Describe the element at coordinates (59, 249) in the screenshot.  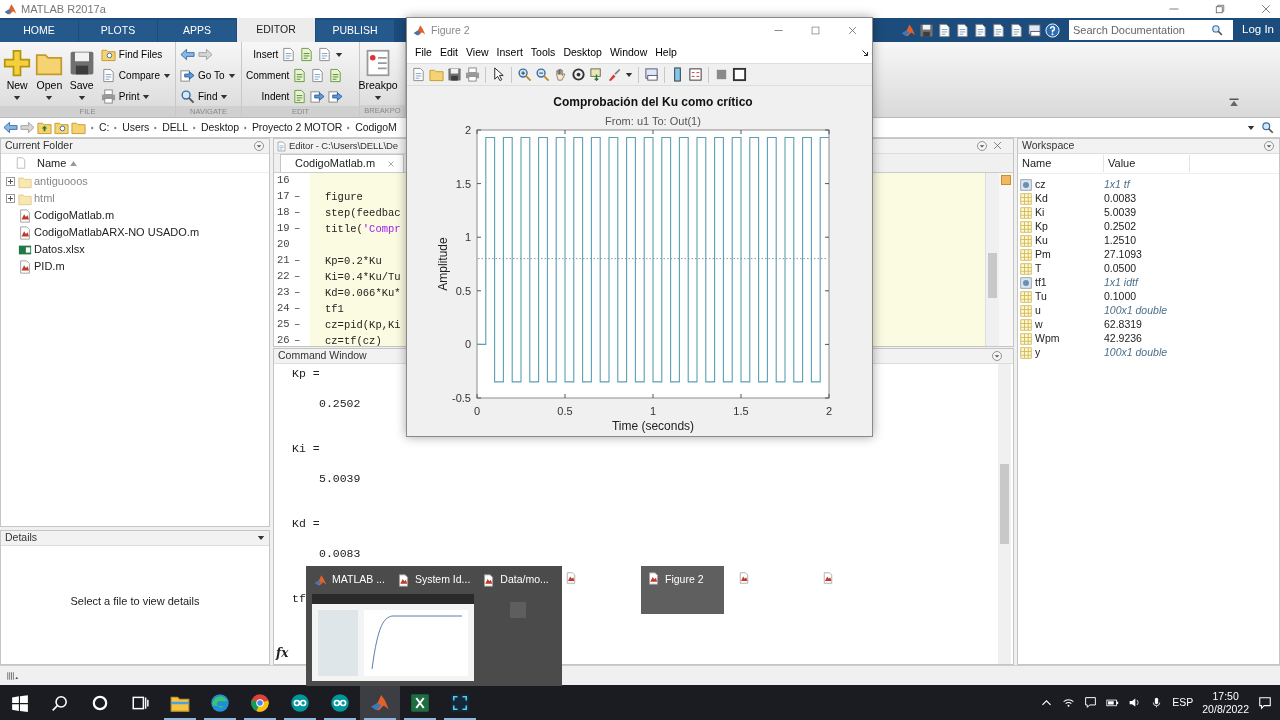
I see `file-name: Datos.xlsx` at that location.